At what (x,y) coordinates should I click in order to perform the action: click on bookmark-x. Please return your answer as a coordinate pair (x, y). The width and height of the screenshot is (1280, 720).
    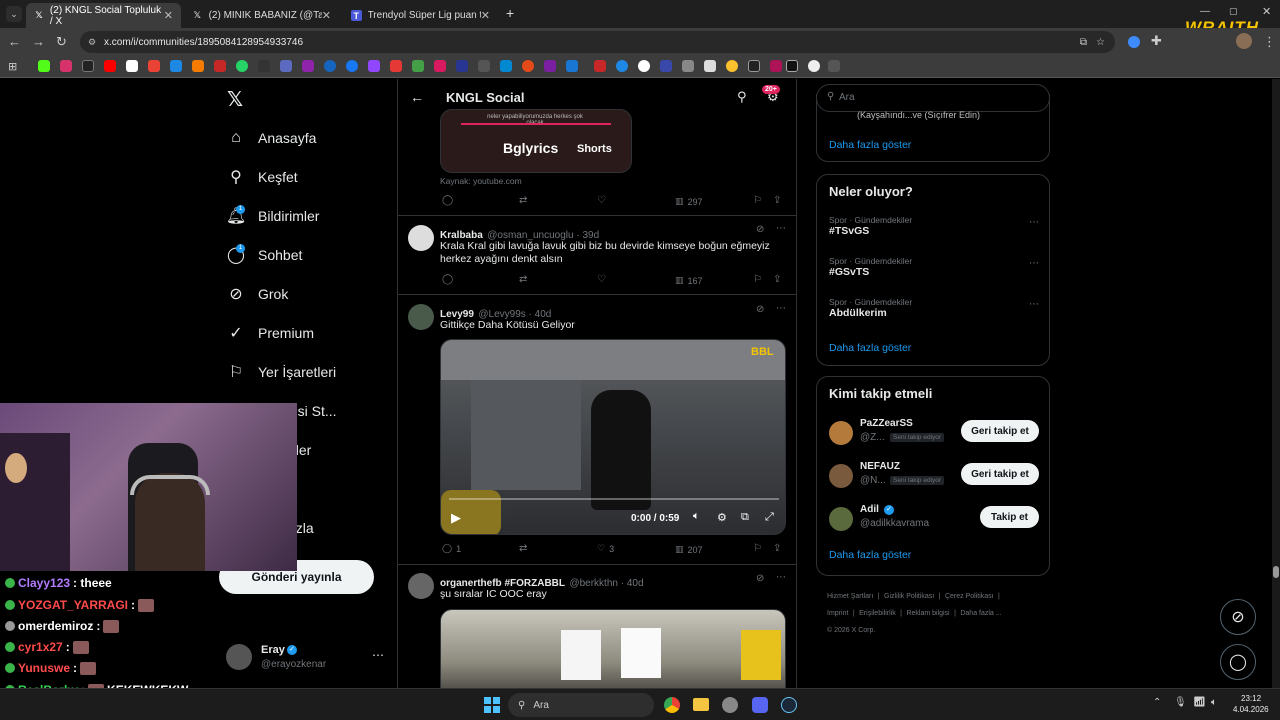
    Looking at the image, I should click on (88, 66).